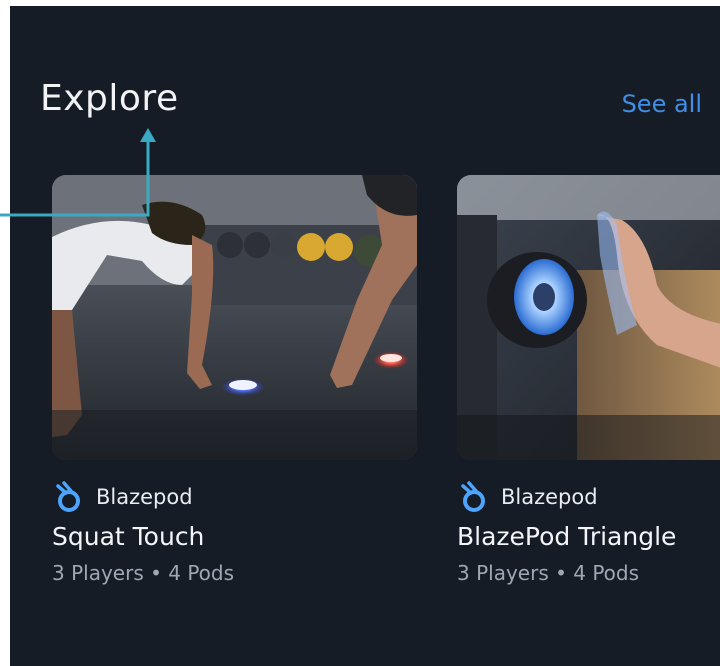  Describe the element at coordinates (662, 104) in the screenshot. I see `see-all-link: See all` at that location.